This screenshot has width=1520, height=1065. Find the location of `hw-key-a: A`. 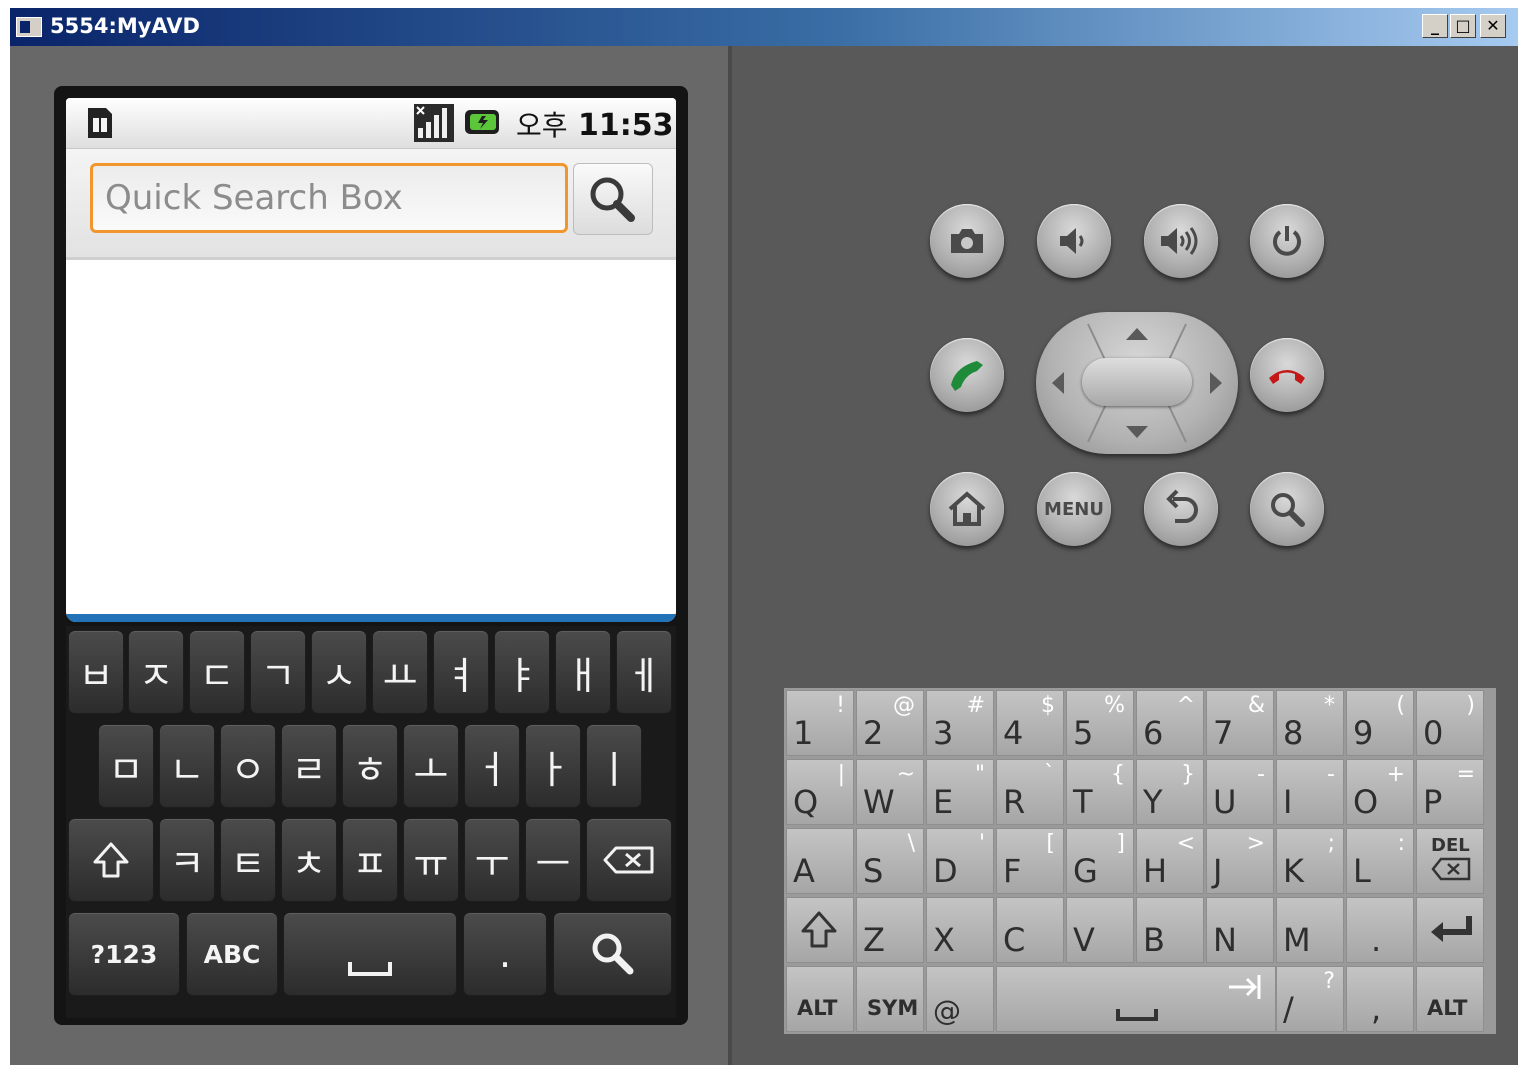

hw-key-a: A is located at coordinates (820, 861).